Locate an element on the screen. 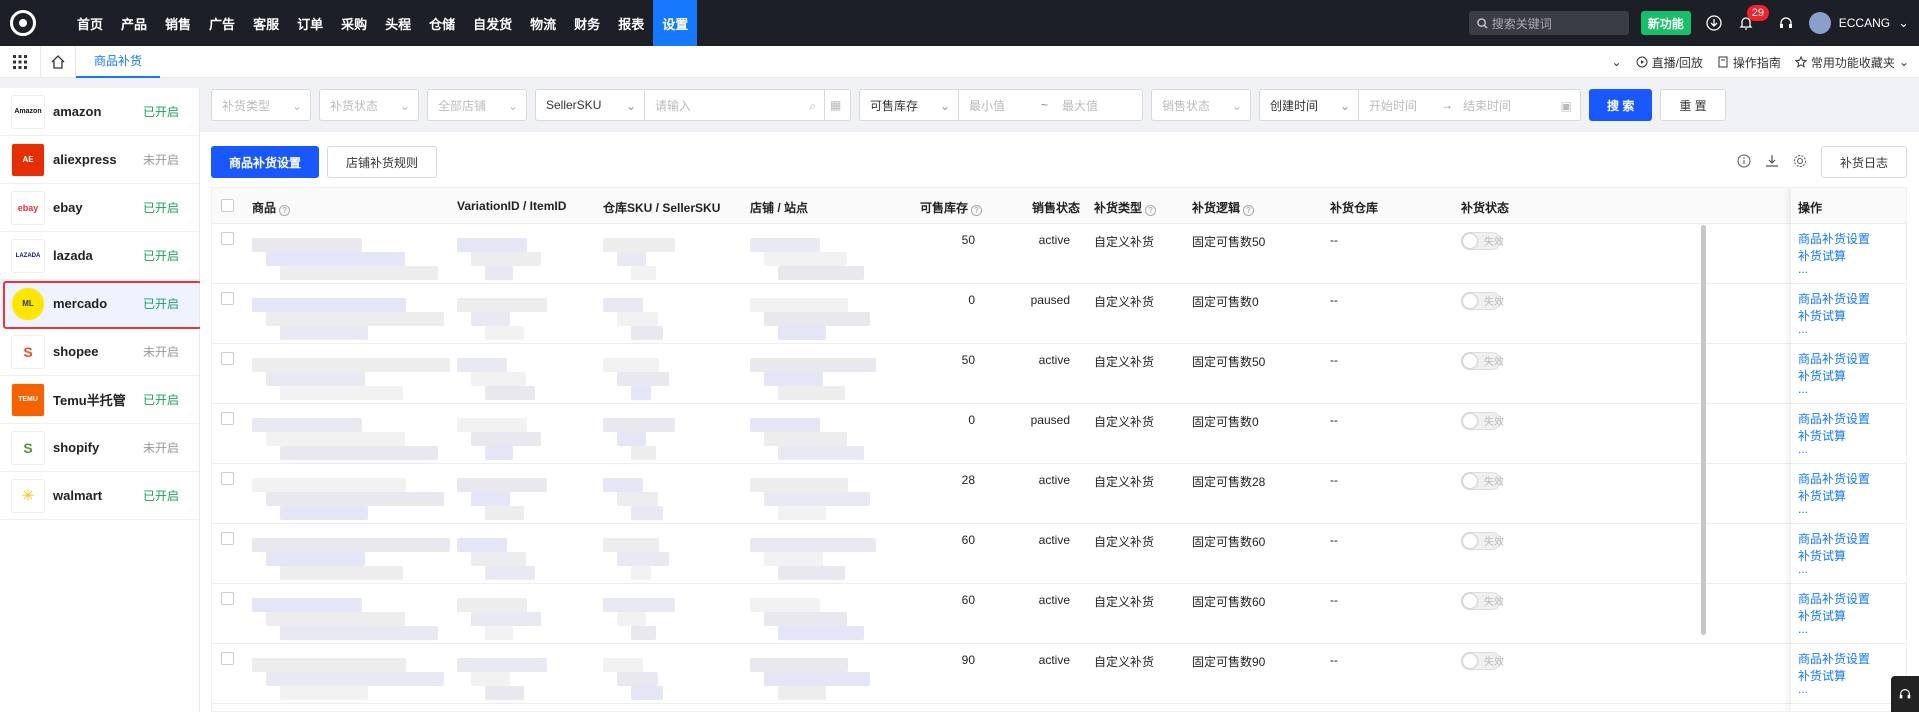 The image size is (1919, 712). sidebar-item-shopee: Sshopee 未开启 is located at coordinates (99, 352).